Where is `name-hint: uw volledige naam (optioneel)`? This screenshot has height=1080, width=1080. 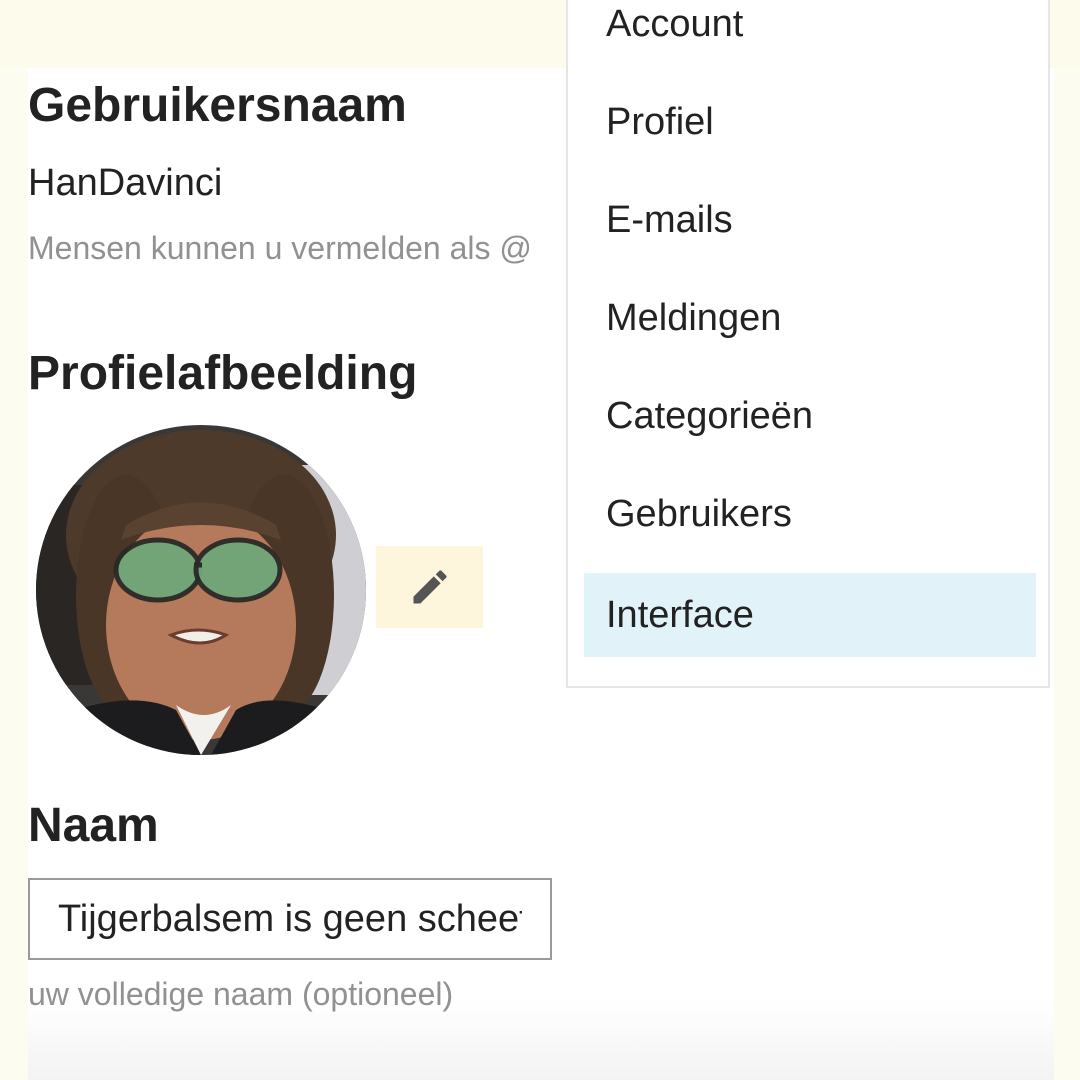 name-hint: uw volledige naam (optioneel) is located at coordinates (241, 994).